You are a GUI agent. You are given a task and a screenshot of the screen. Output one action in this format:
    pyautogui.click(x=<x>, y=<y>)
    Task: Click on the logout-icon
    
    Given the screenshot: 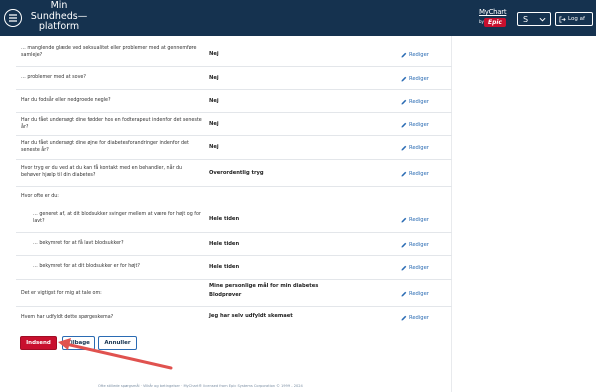 What is the action you would take?
    pyautogui.click(x=562, y=19)
    